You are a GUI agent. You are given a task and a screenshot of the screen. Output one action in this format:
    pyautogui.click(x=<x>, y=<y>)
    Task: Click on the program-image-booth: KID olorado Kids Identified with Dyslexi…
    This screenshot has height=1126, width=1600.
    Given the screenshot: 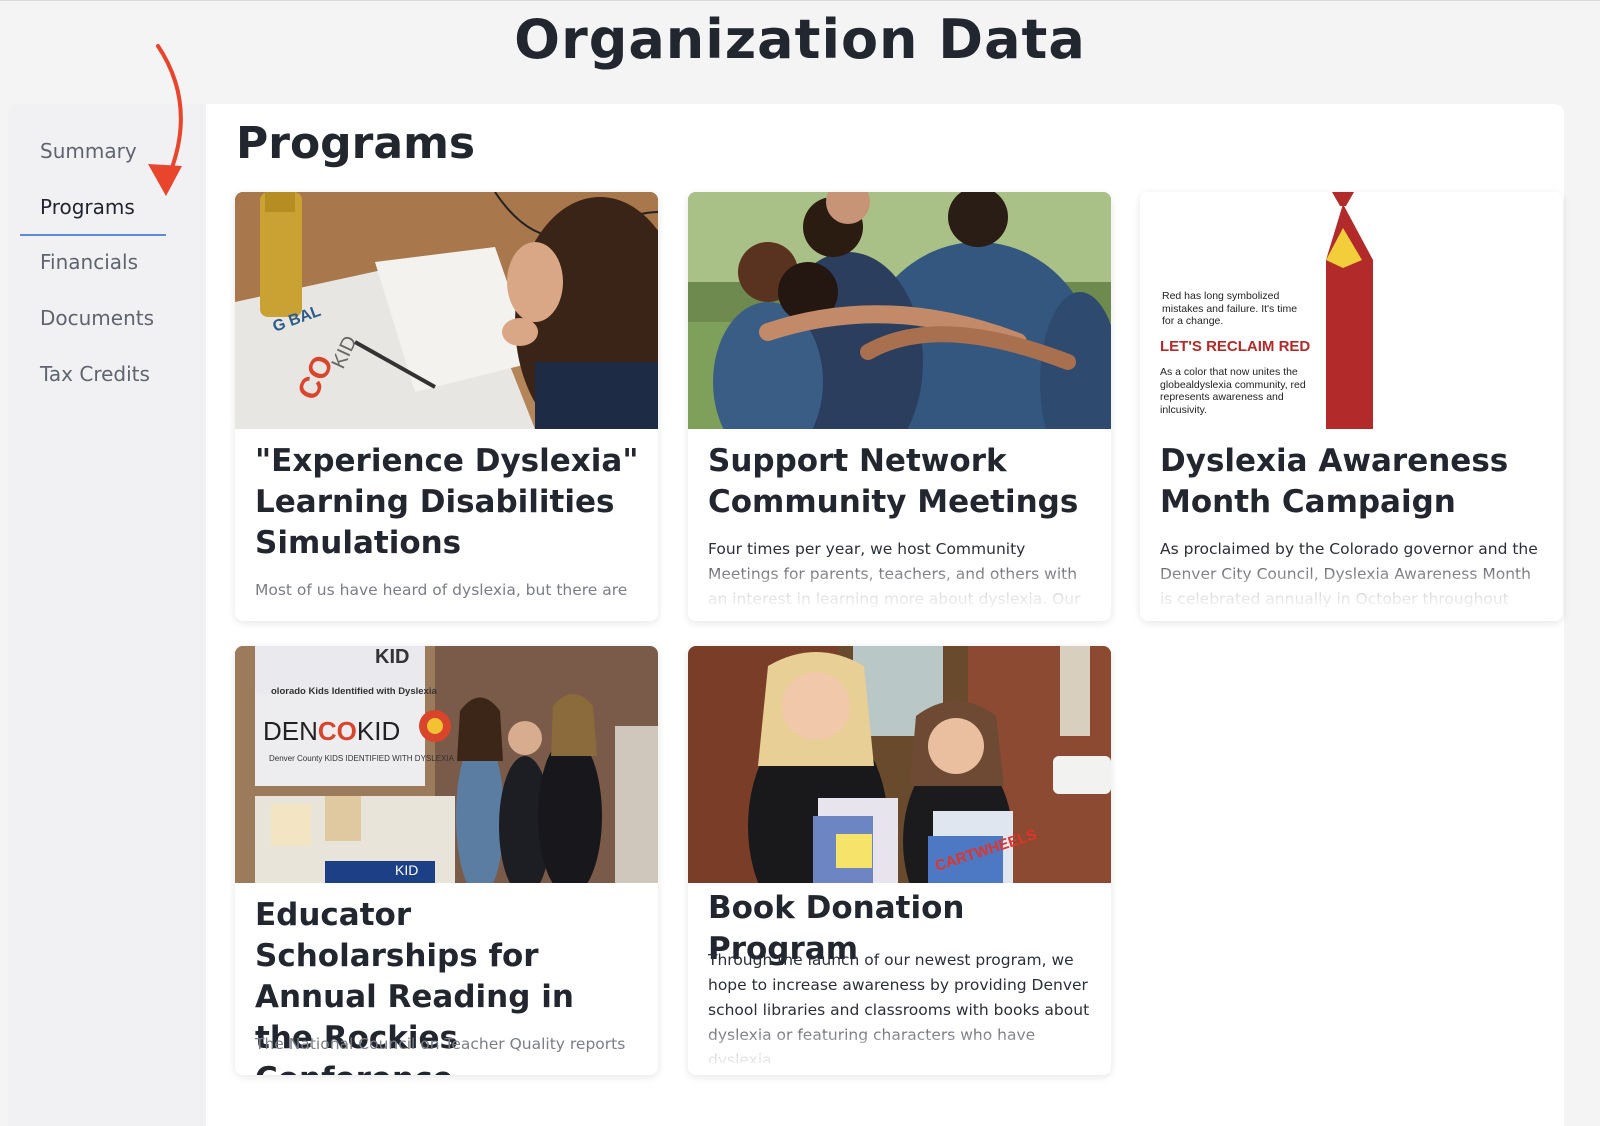 What is the action you would take?
    pyautogui.click(x=446, y=764)
    